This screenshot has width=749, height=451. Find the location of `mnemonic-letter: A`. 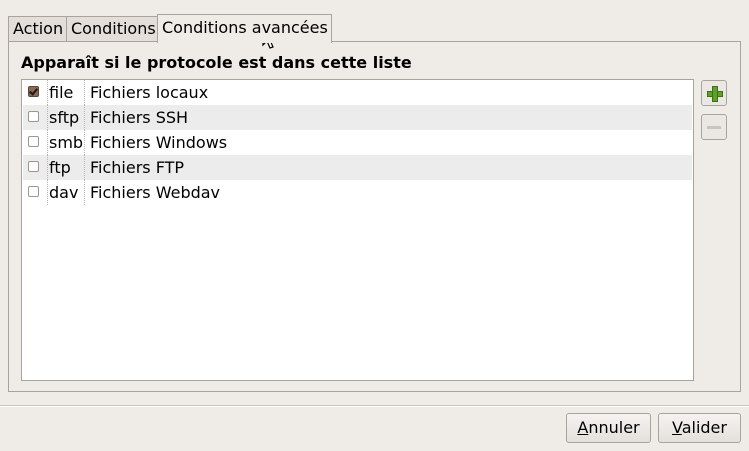

mnemonic-letter: A is located at coordinates (583, 427).